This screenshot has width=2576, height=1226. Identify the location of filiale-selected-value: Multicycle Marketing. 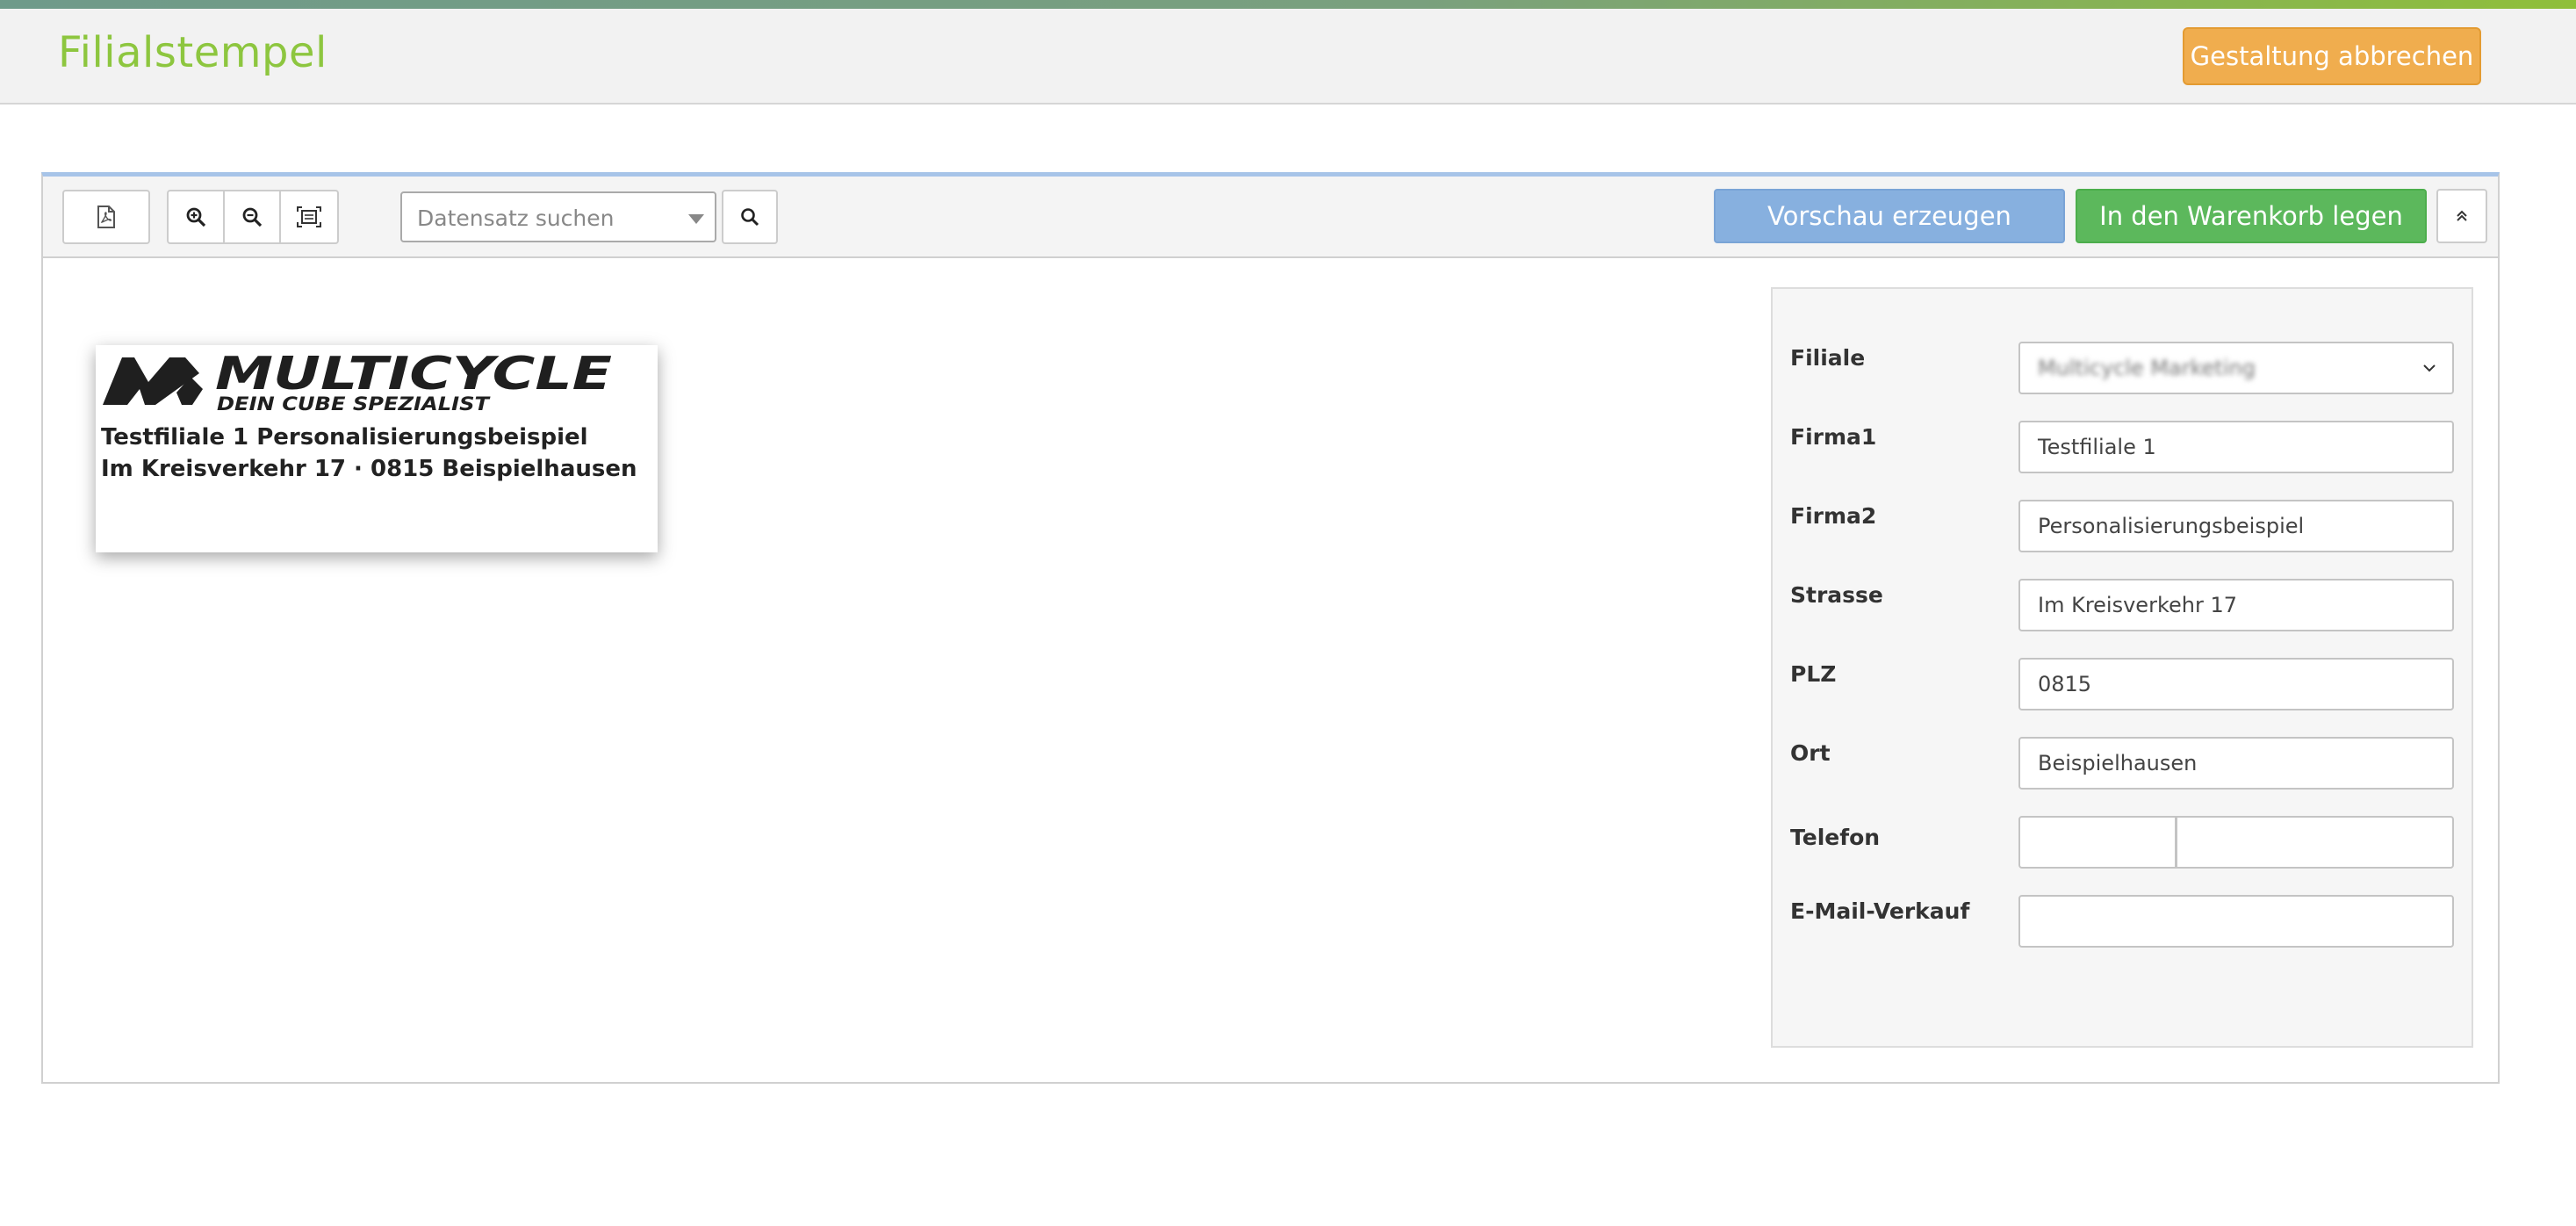
(2147, 368).